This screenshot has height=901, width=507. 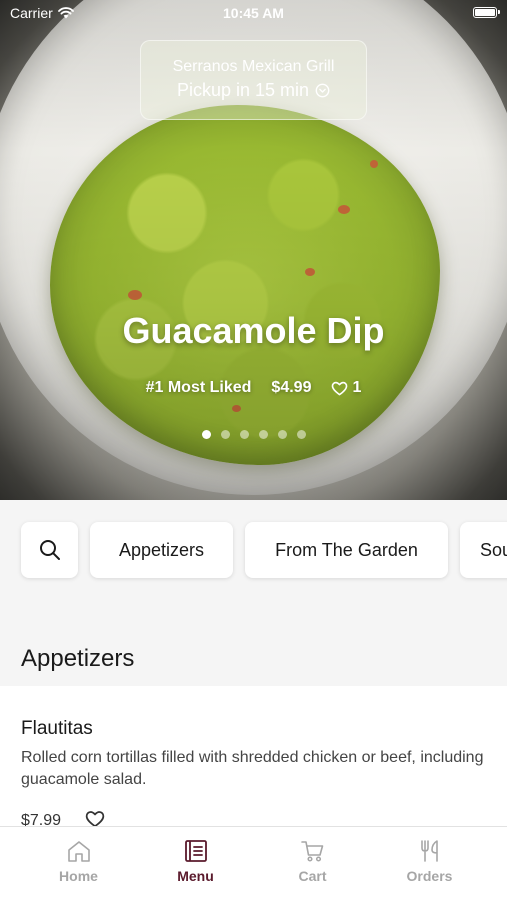 I want to click on category-bar: Appetizers From The Garden Sou, so click(x=253, y=555).